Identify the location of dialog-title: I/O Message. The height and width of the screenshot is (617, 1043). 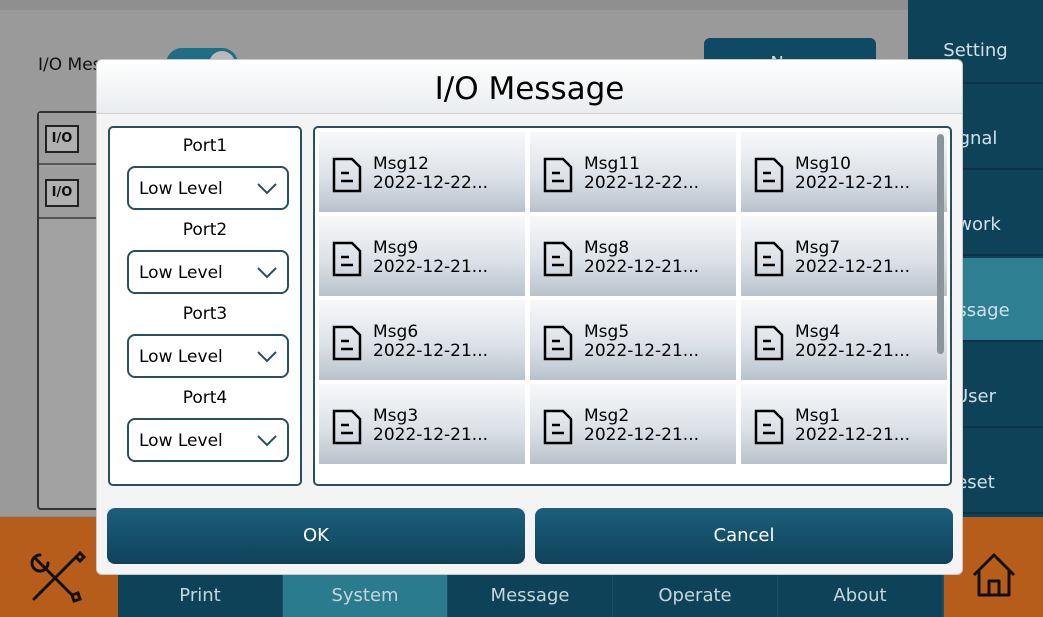
(529, 87).